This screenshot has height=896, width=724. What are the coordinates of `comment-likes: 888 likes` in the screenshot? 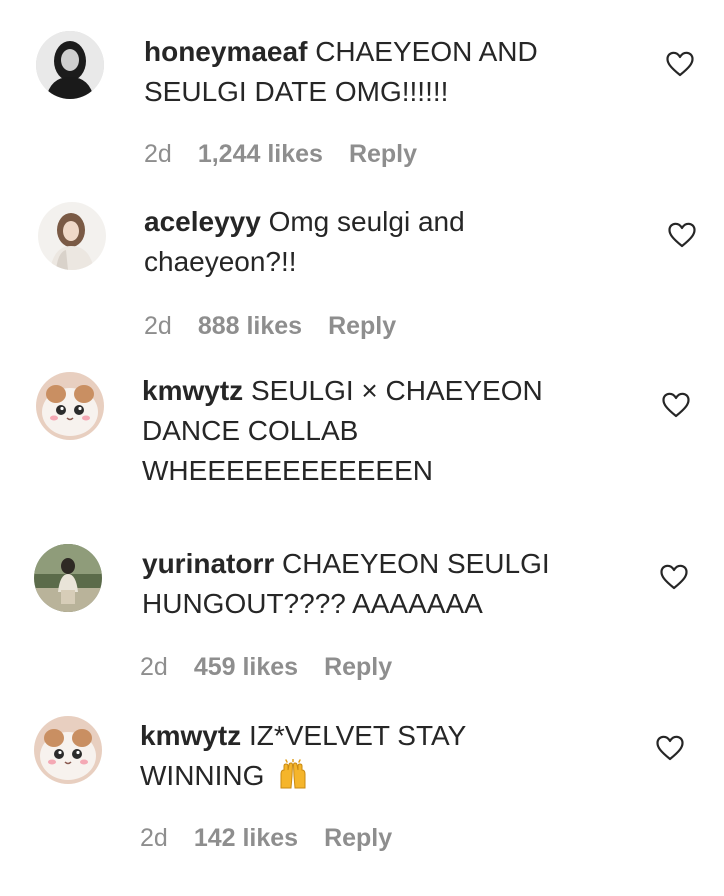 It's located at (250, 326).